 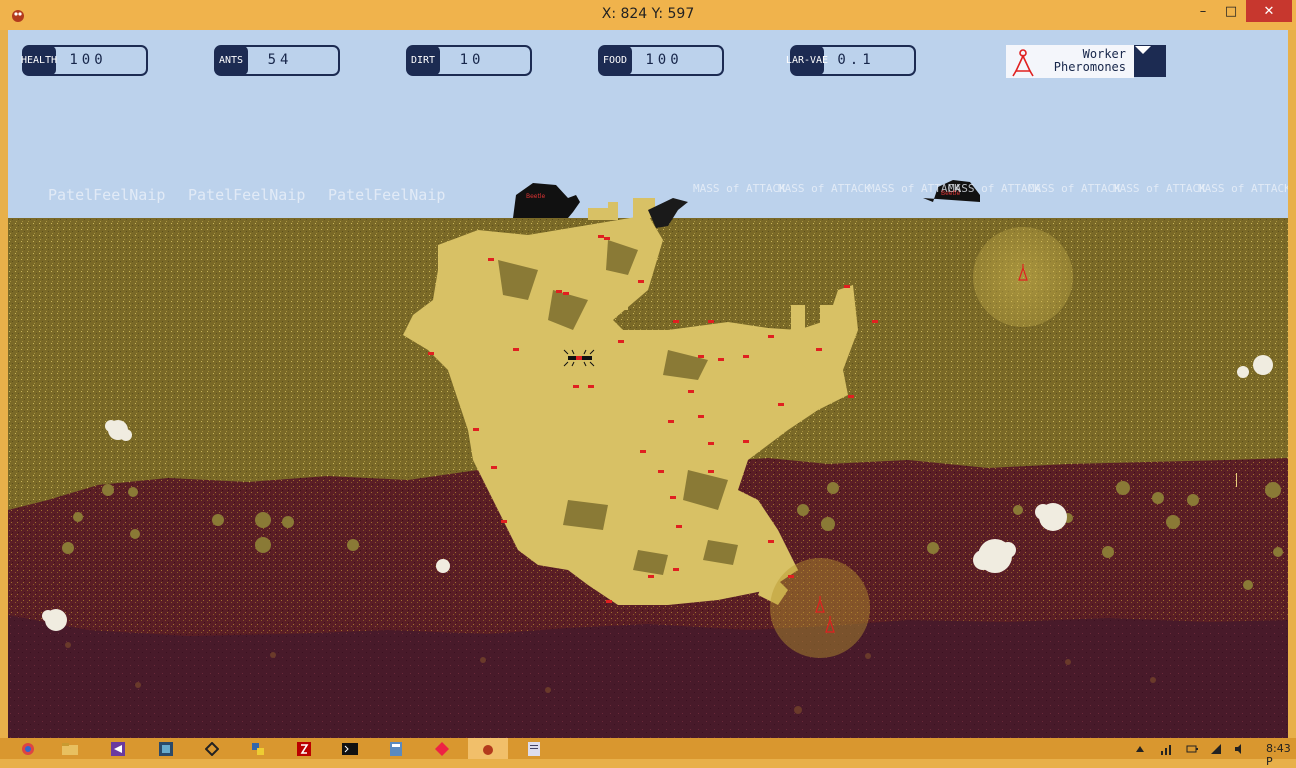 I want to click on ants-label: ANTS, so click(x=231, y=60).